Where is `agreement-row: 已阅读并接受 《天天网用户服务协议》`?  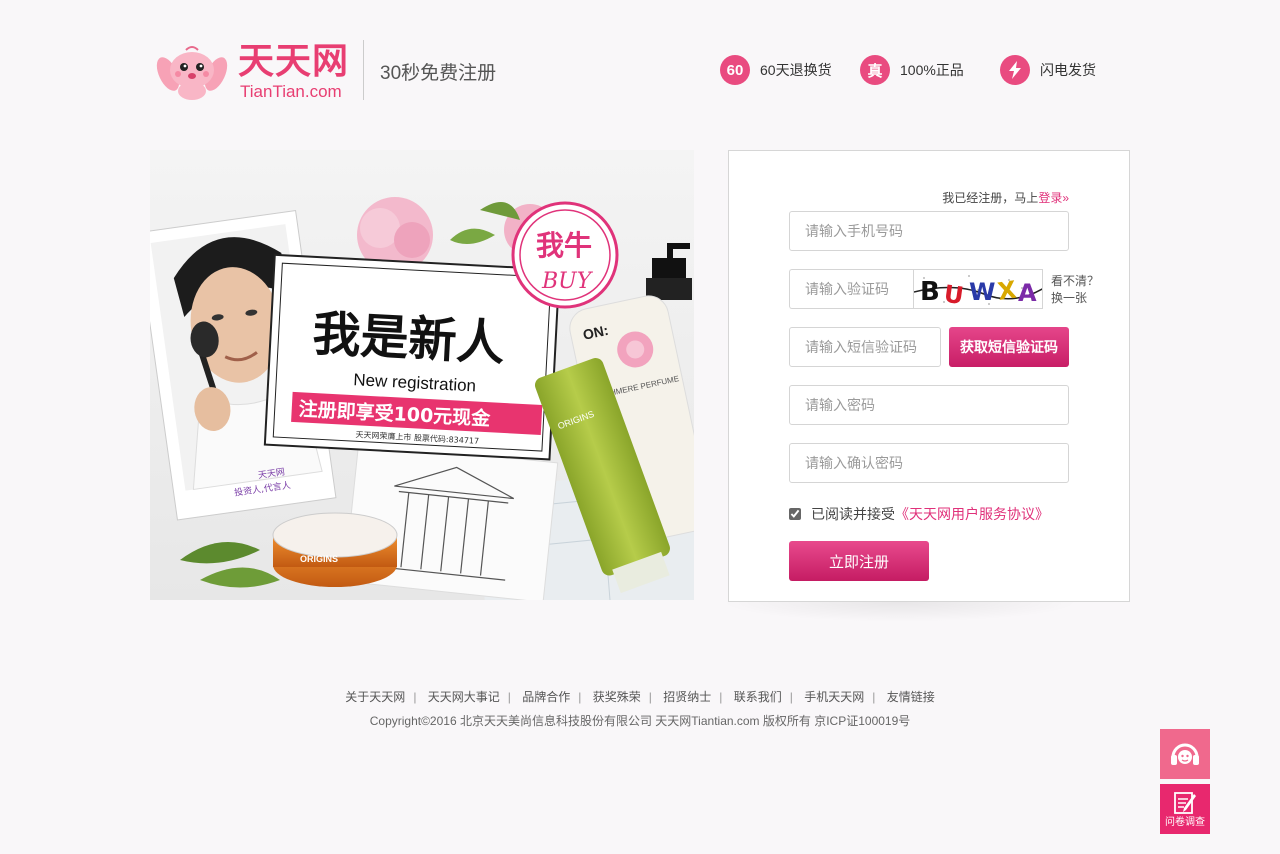 agreement-row: 已阅读并接受 《天天网用户服务协议》 is located at coordinates (919, 514).